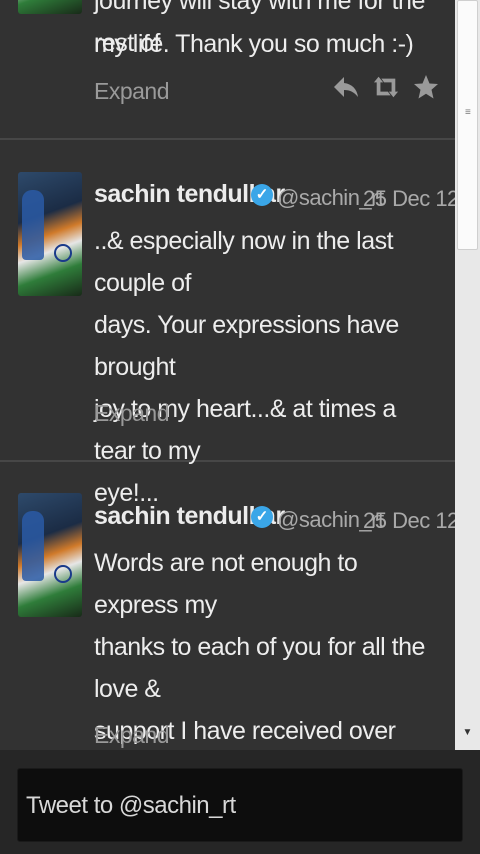 This screenshot has height=854, width=480. What do you see at coordinates (426, 87) in the screenshot?
I see `favorite-icon` at bounding box center [426, 87].